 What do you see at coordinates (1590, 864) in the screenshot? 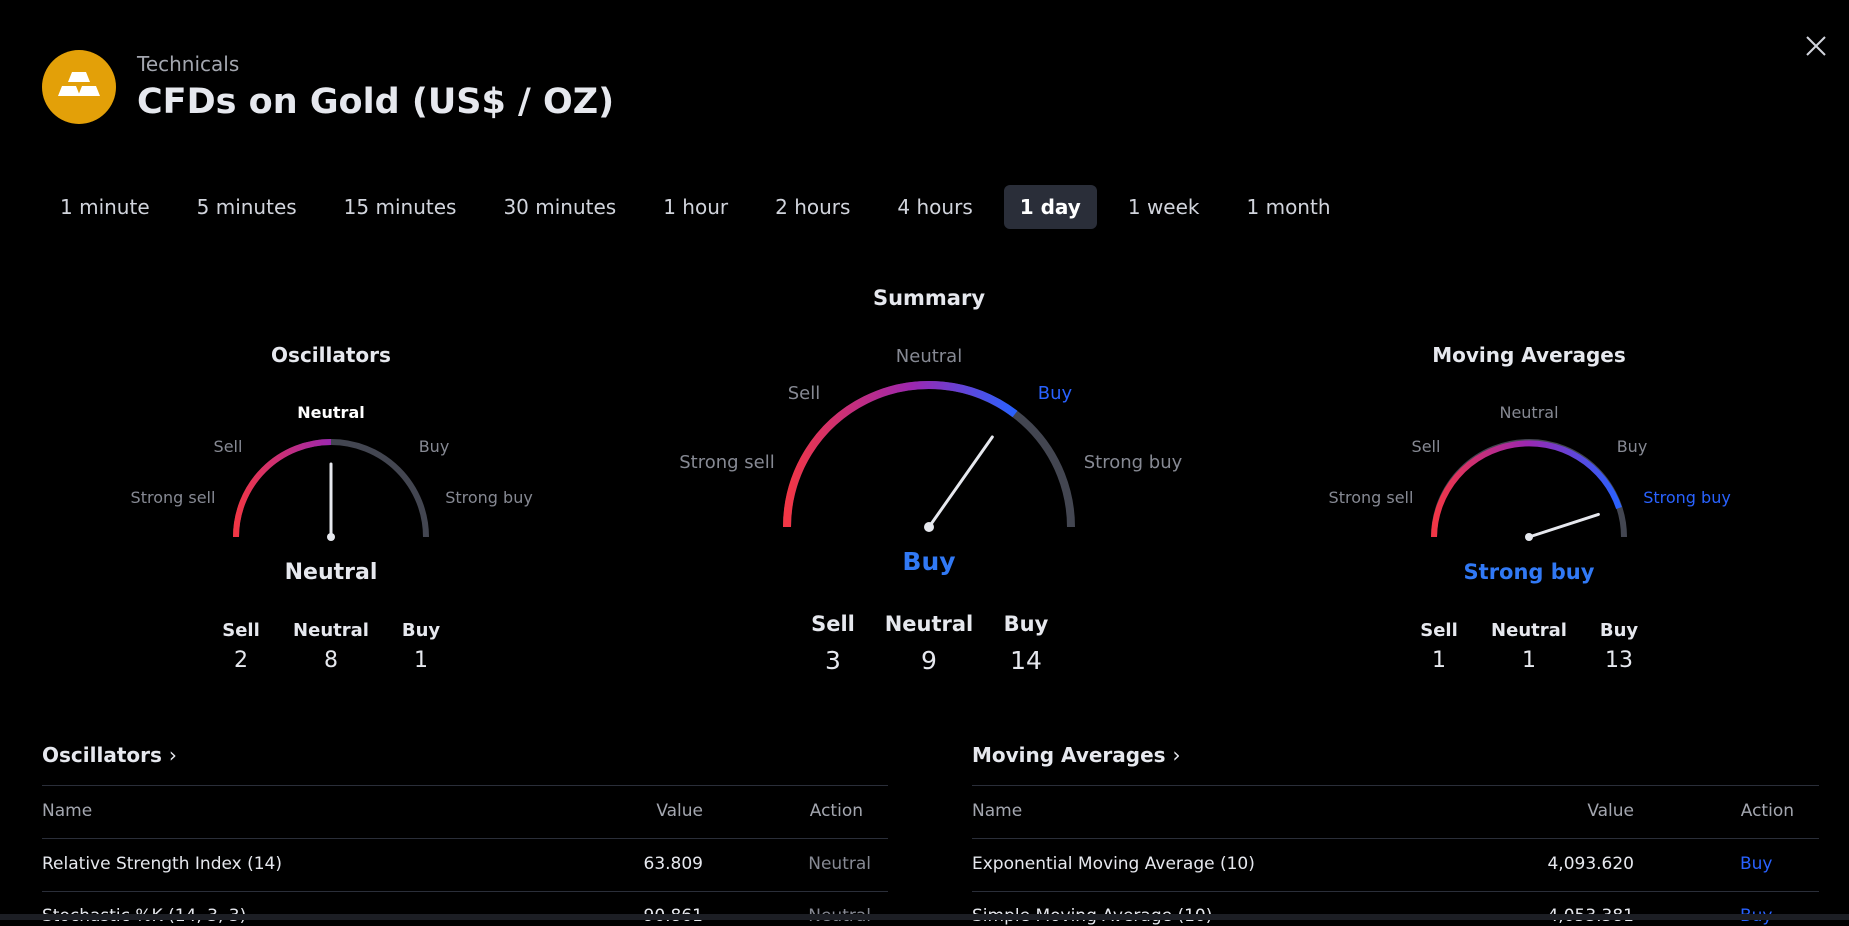
I see `ma-row-value: 4,093.620` at bounding box center [1590, 864].